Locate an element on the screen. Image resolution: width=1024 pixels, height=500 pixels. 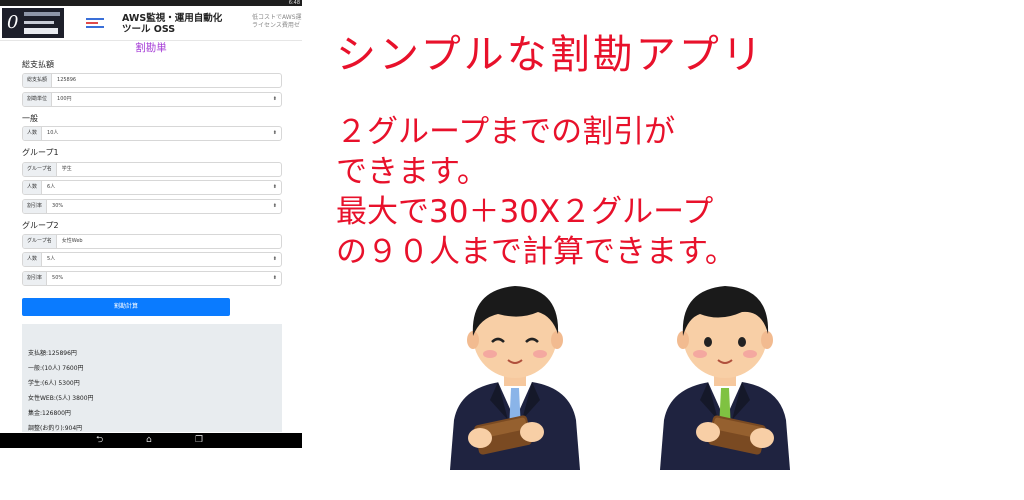
group2-count-select: 人数 5人 ⬍ is located at coordinates (152, 259).